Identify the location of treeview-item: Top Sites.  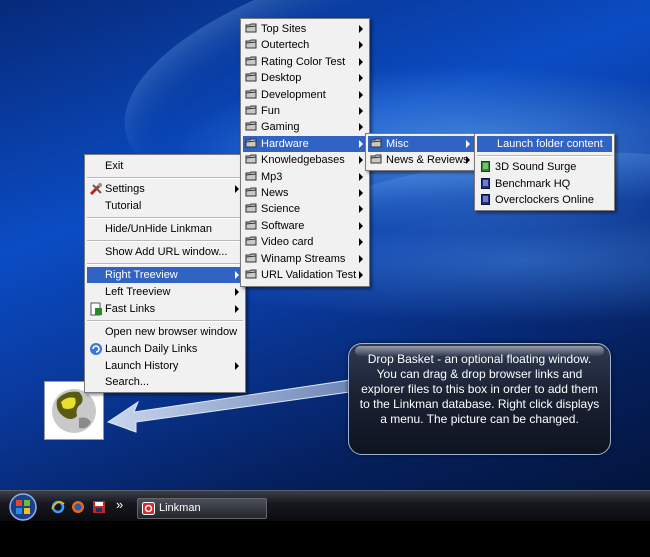
(305, 29).